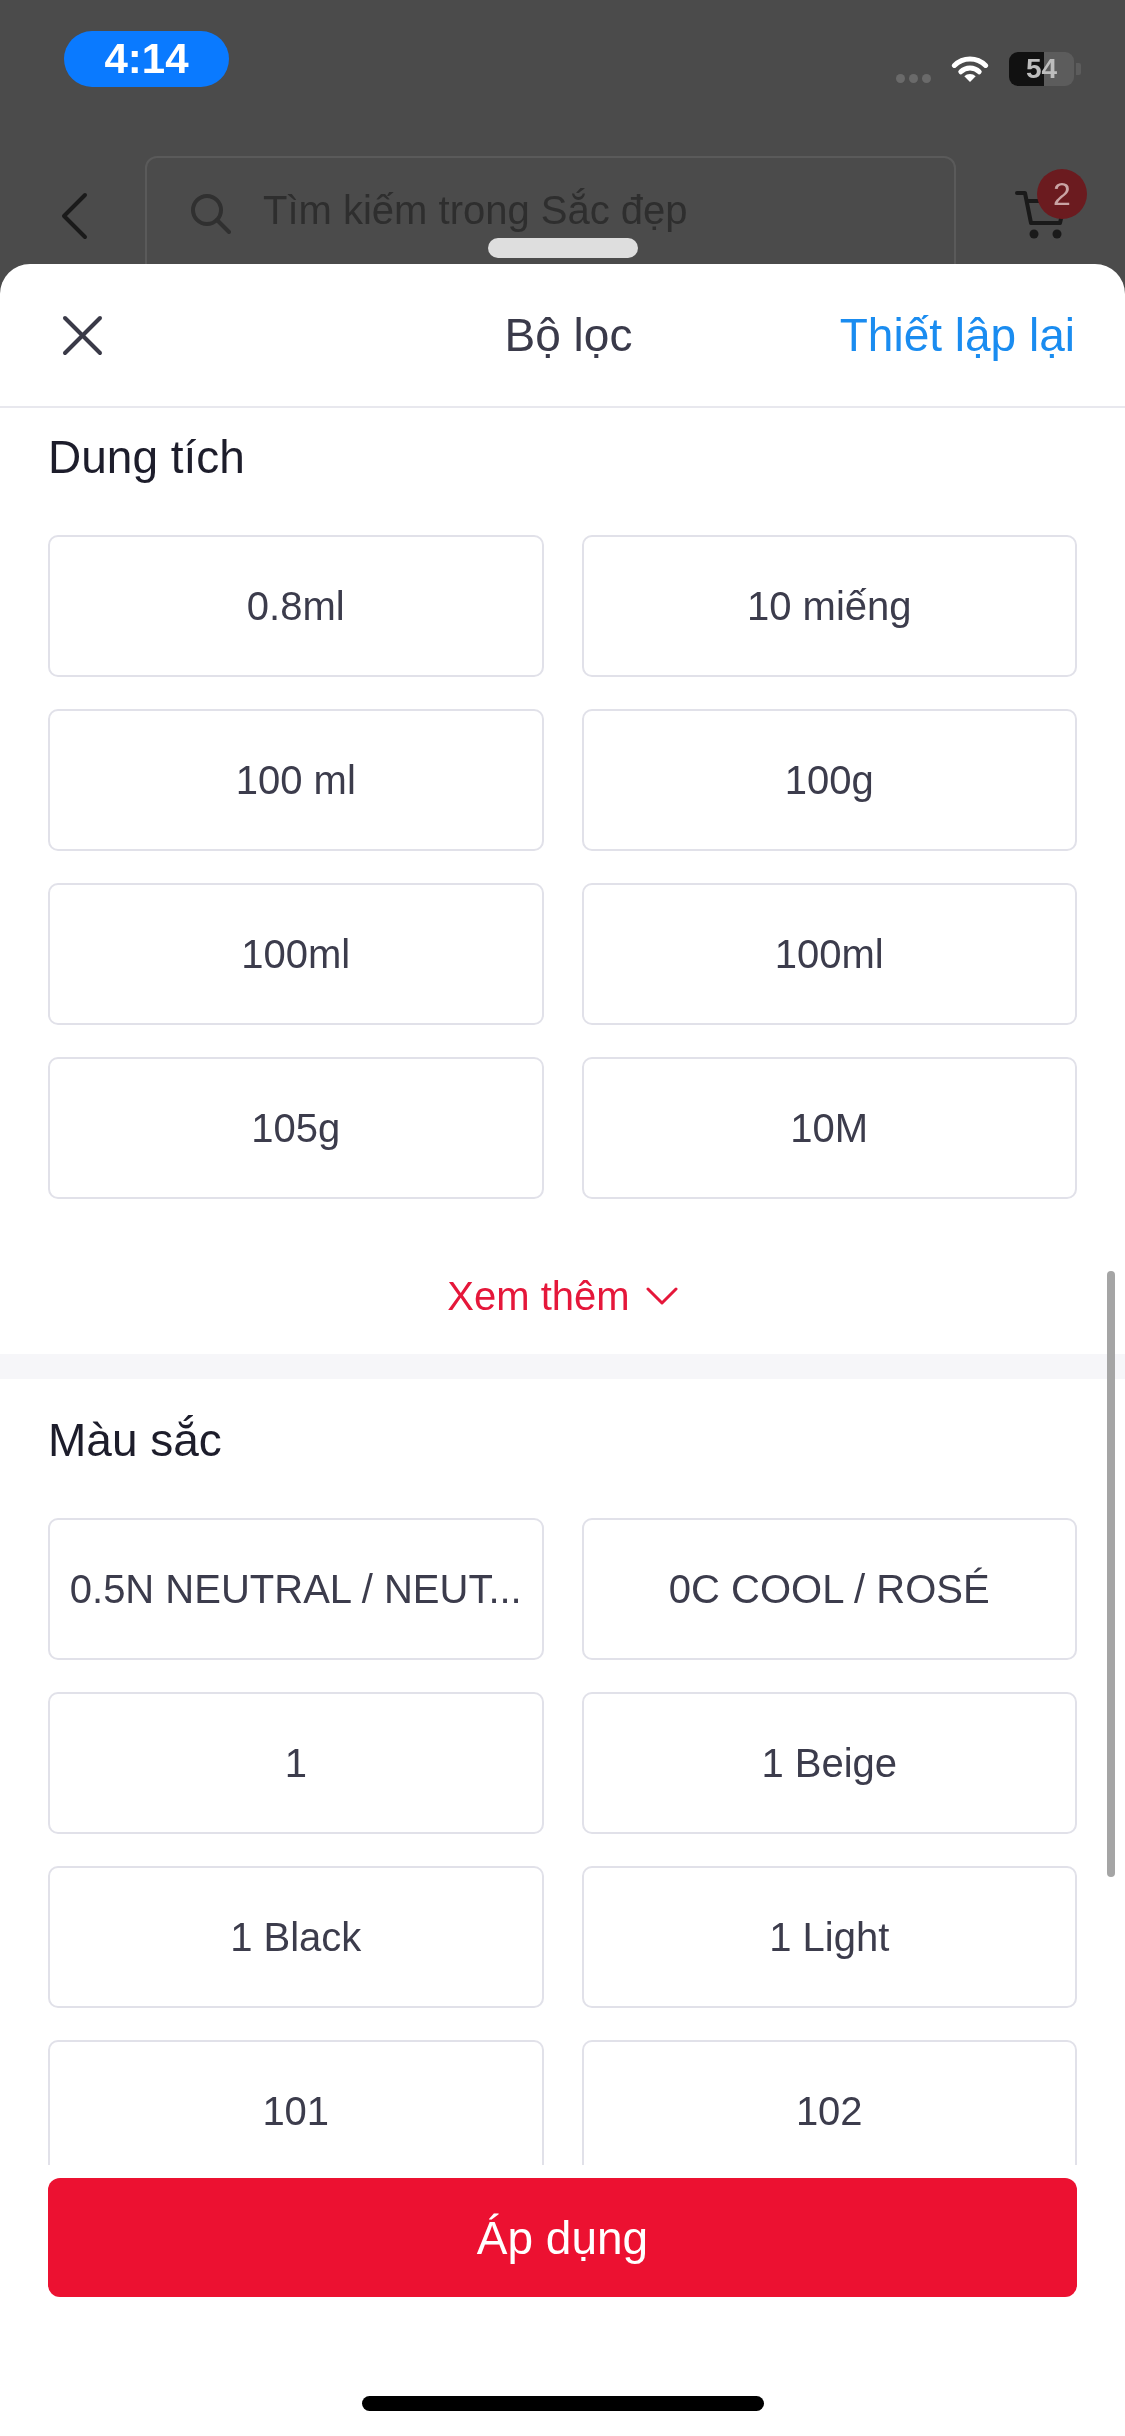 This screenshot has height=2436, width=1125. I want to click on sheet-title: Bộ lọc, so click(568, 335).